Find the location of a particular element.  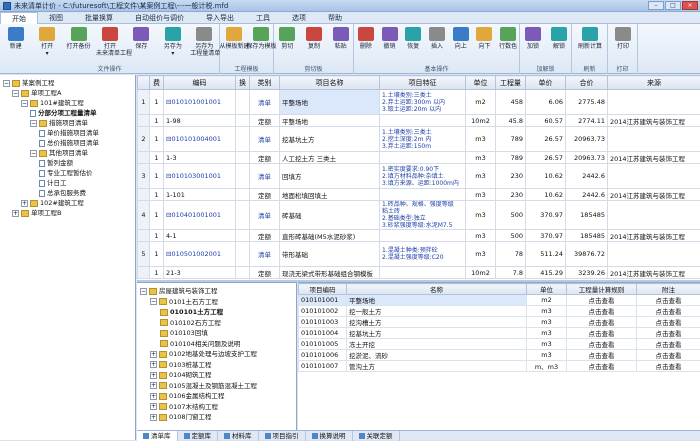

grid-cell-name: 回填方 is located at coordinates (330, 176).